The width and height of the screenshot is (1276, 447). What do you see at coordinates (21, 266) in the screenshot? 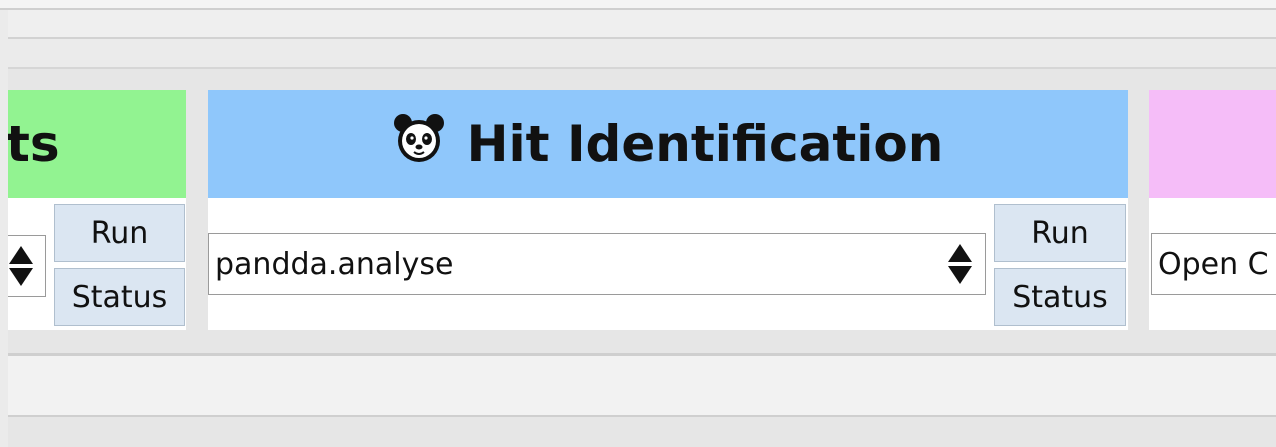
I see `left-select-spin-arrows` at bounding box center [21, 266].